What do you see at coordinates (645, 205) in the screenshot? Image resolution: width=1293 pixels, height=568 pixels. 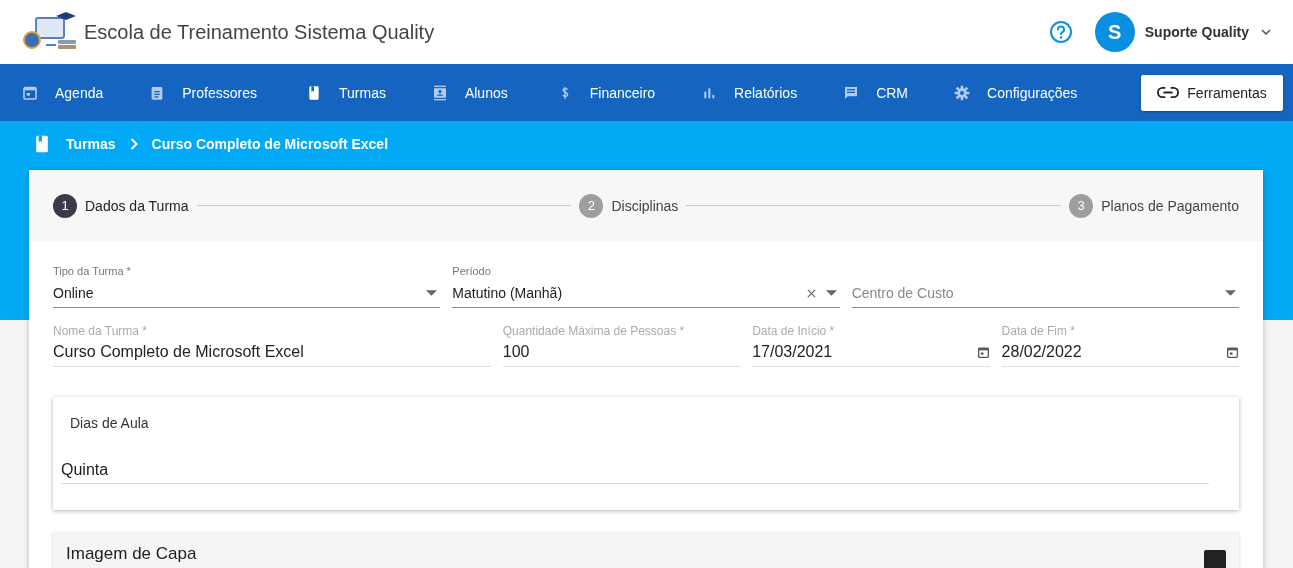 I see `step-label: Disciplinas` at bounding box center [645, 205].